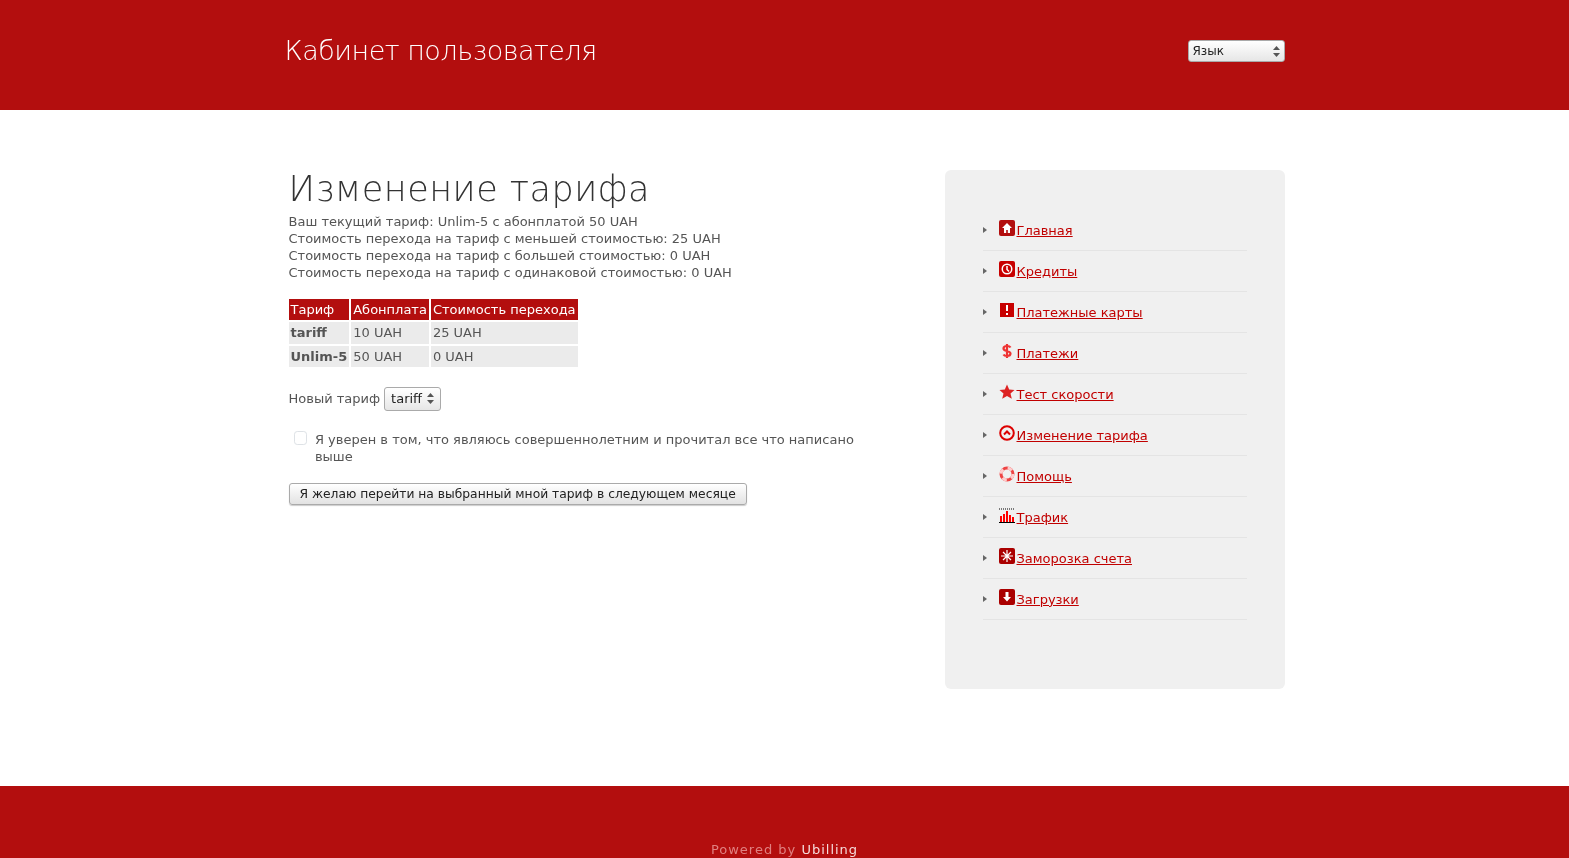 This screenshot has height=858, width=1569. I want to click on site-title: Кабинет пользователя, so click(440, 50).